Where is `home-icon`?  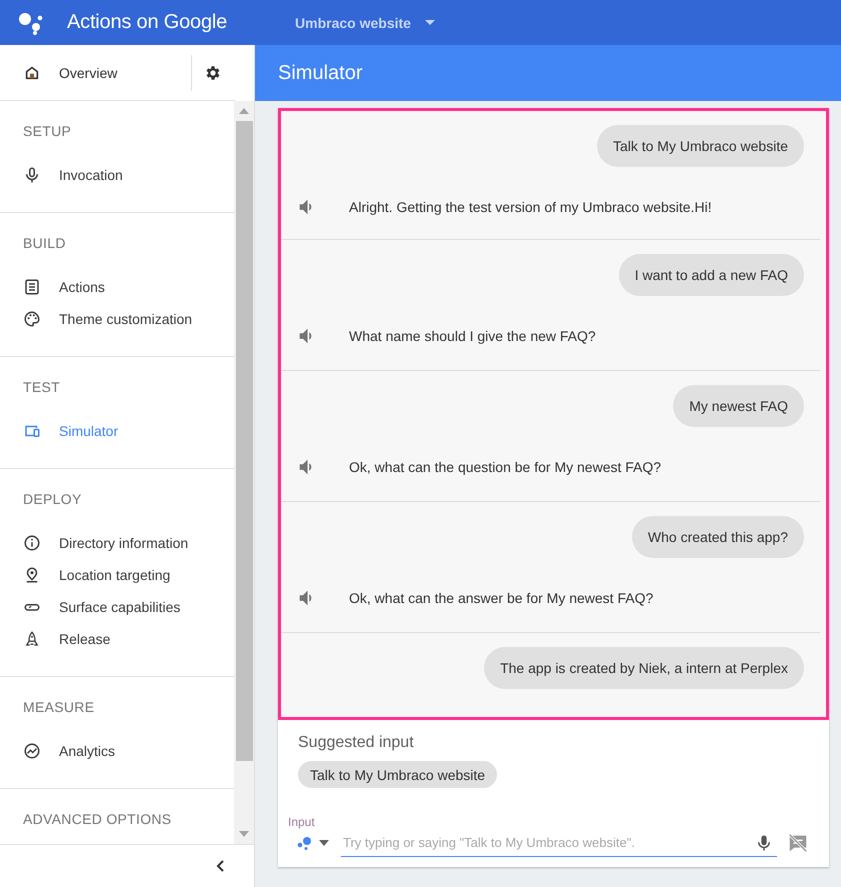
home-icon is located at coordinates (32, 72).